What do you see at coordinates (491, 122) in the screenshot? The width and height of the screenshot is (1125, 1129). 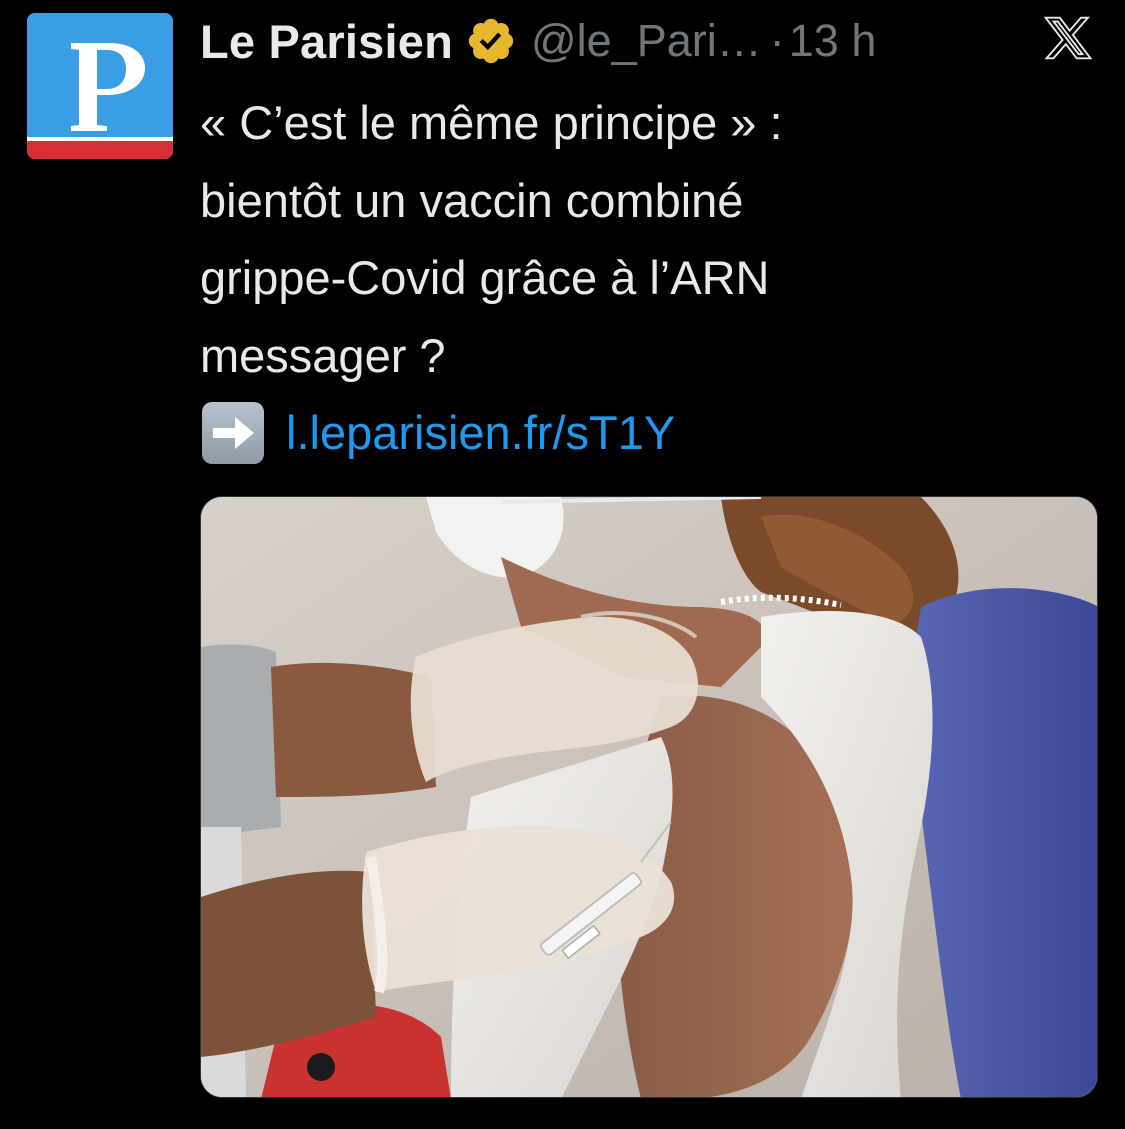 I see `tweet-text-line: « C’est le même principe » :` at bounding box center [491, 122].